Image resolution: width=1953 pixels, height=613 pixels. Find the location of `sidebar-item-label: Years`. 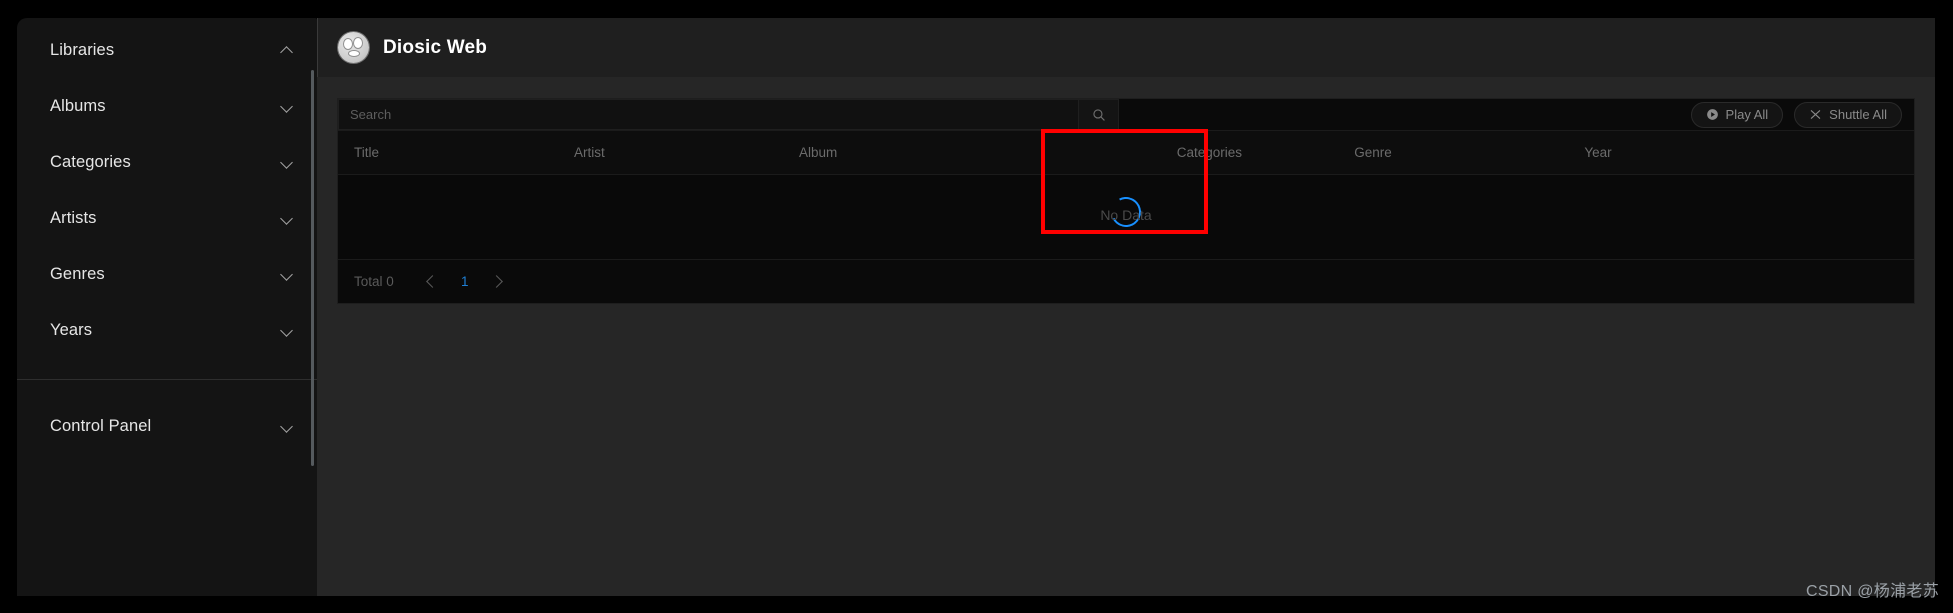

sidebar-item-label: Years is located at coordinates (71, 329).